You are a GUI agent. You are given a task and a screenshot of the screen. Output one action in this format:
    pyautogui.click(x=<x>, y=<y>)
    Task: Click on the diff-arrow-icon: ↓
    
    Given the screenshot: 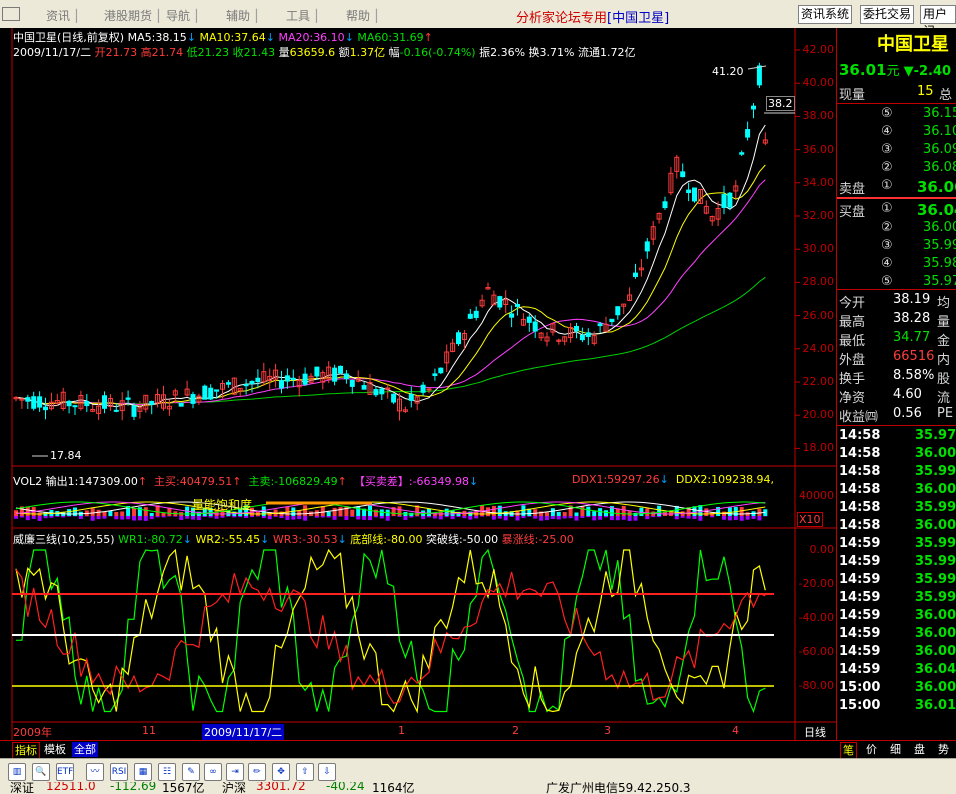 What is the action you would take?
    pyautogui.click(x=474, y=481)
    